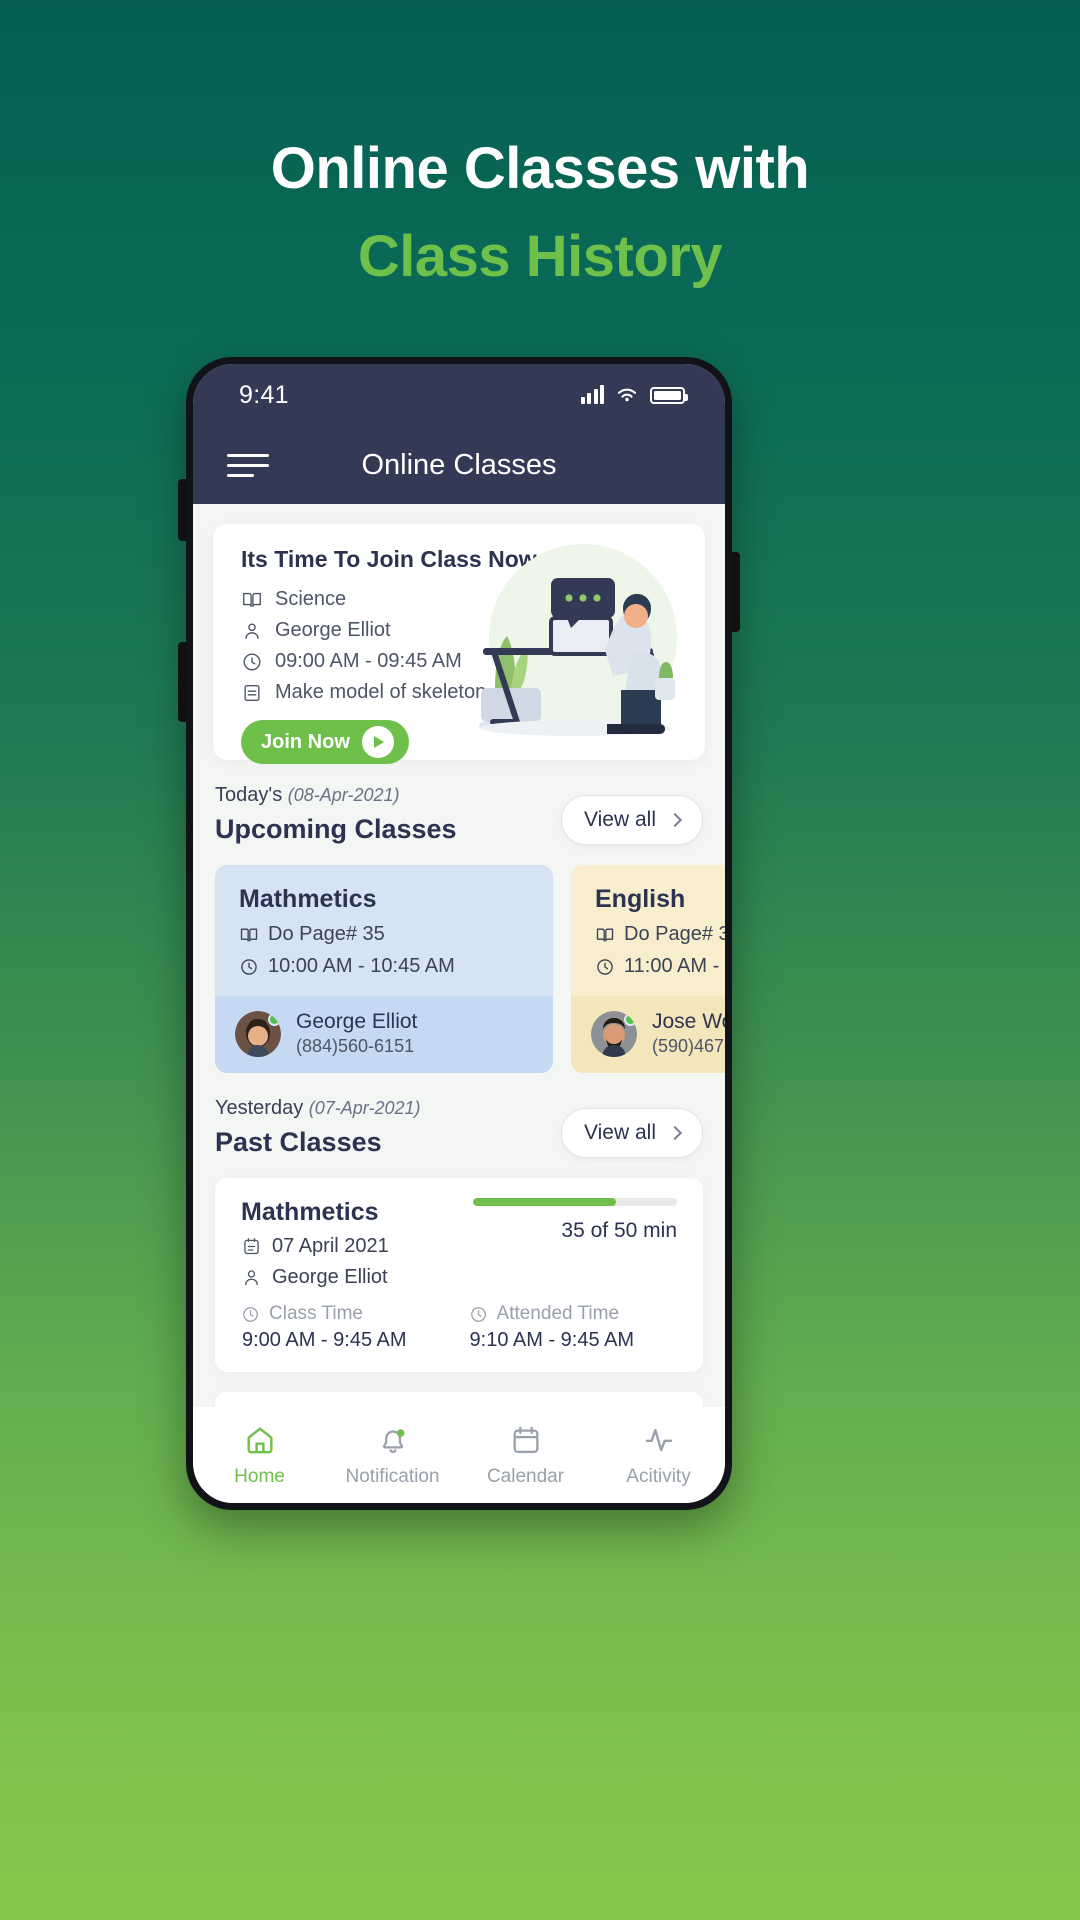  What do you see at coordinates (627, 395) in the screenshot?
I see `wifi-icon` at bounding box center [627, 395].